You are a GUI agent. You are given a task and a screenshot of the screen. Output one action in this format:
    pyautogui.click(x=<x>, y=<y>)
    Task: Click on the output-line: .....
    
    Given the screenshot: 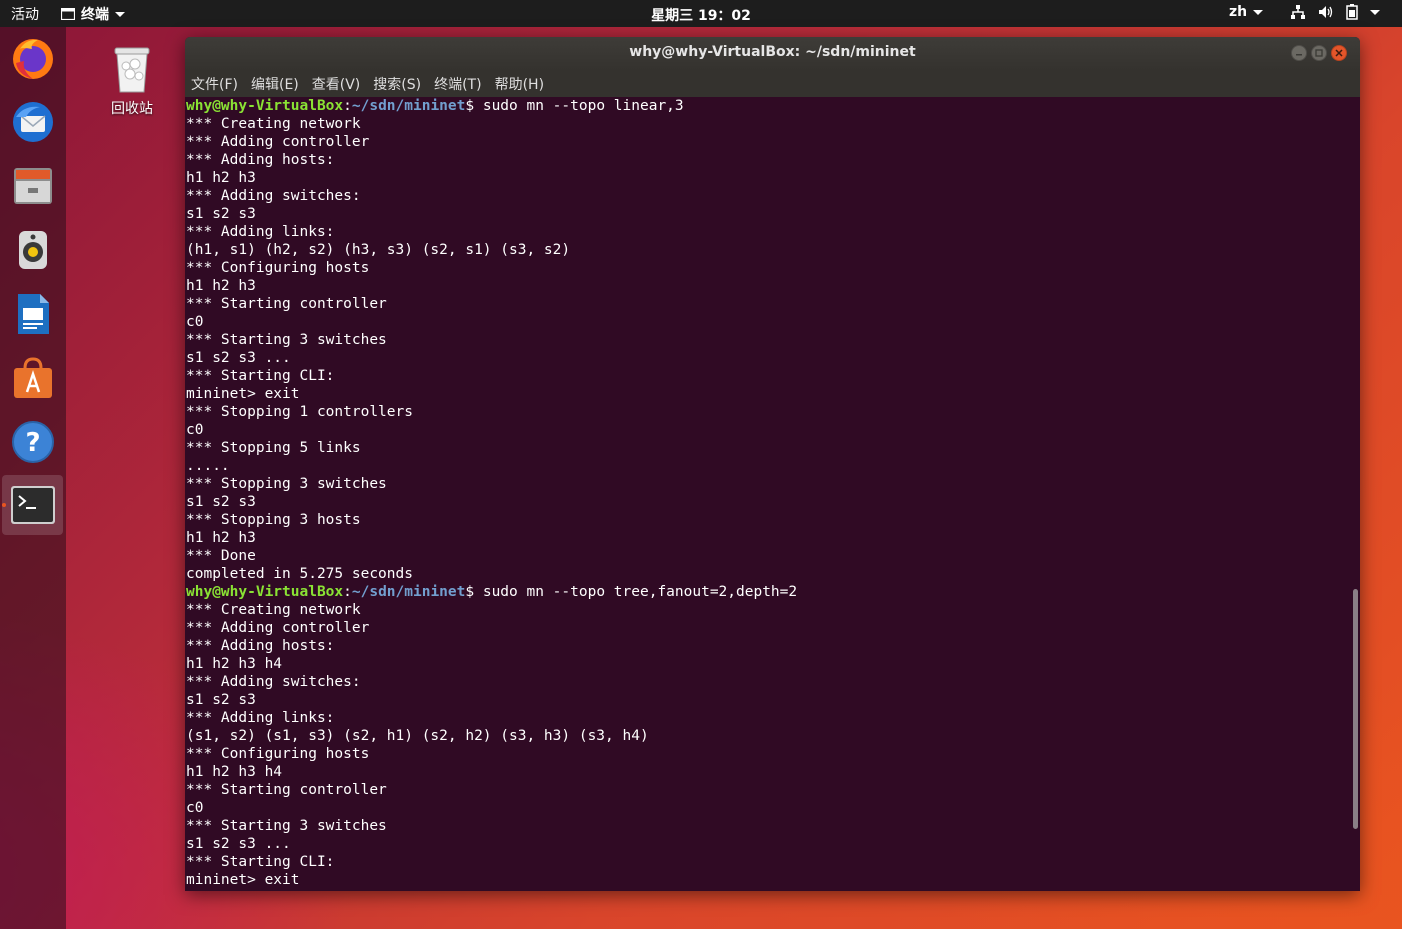 What is the action you would take?
    pyautogui.click(x=208, y=466)
    